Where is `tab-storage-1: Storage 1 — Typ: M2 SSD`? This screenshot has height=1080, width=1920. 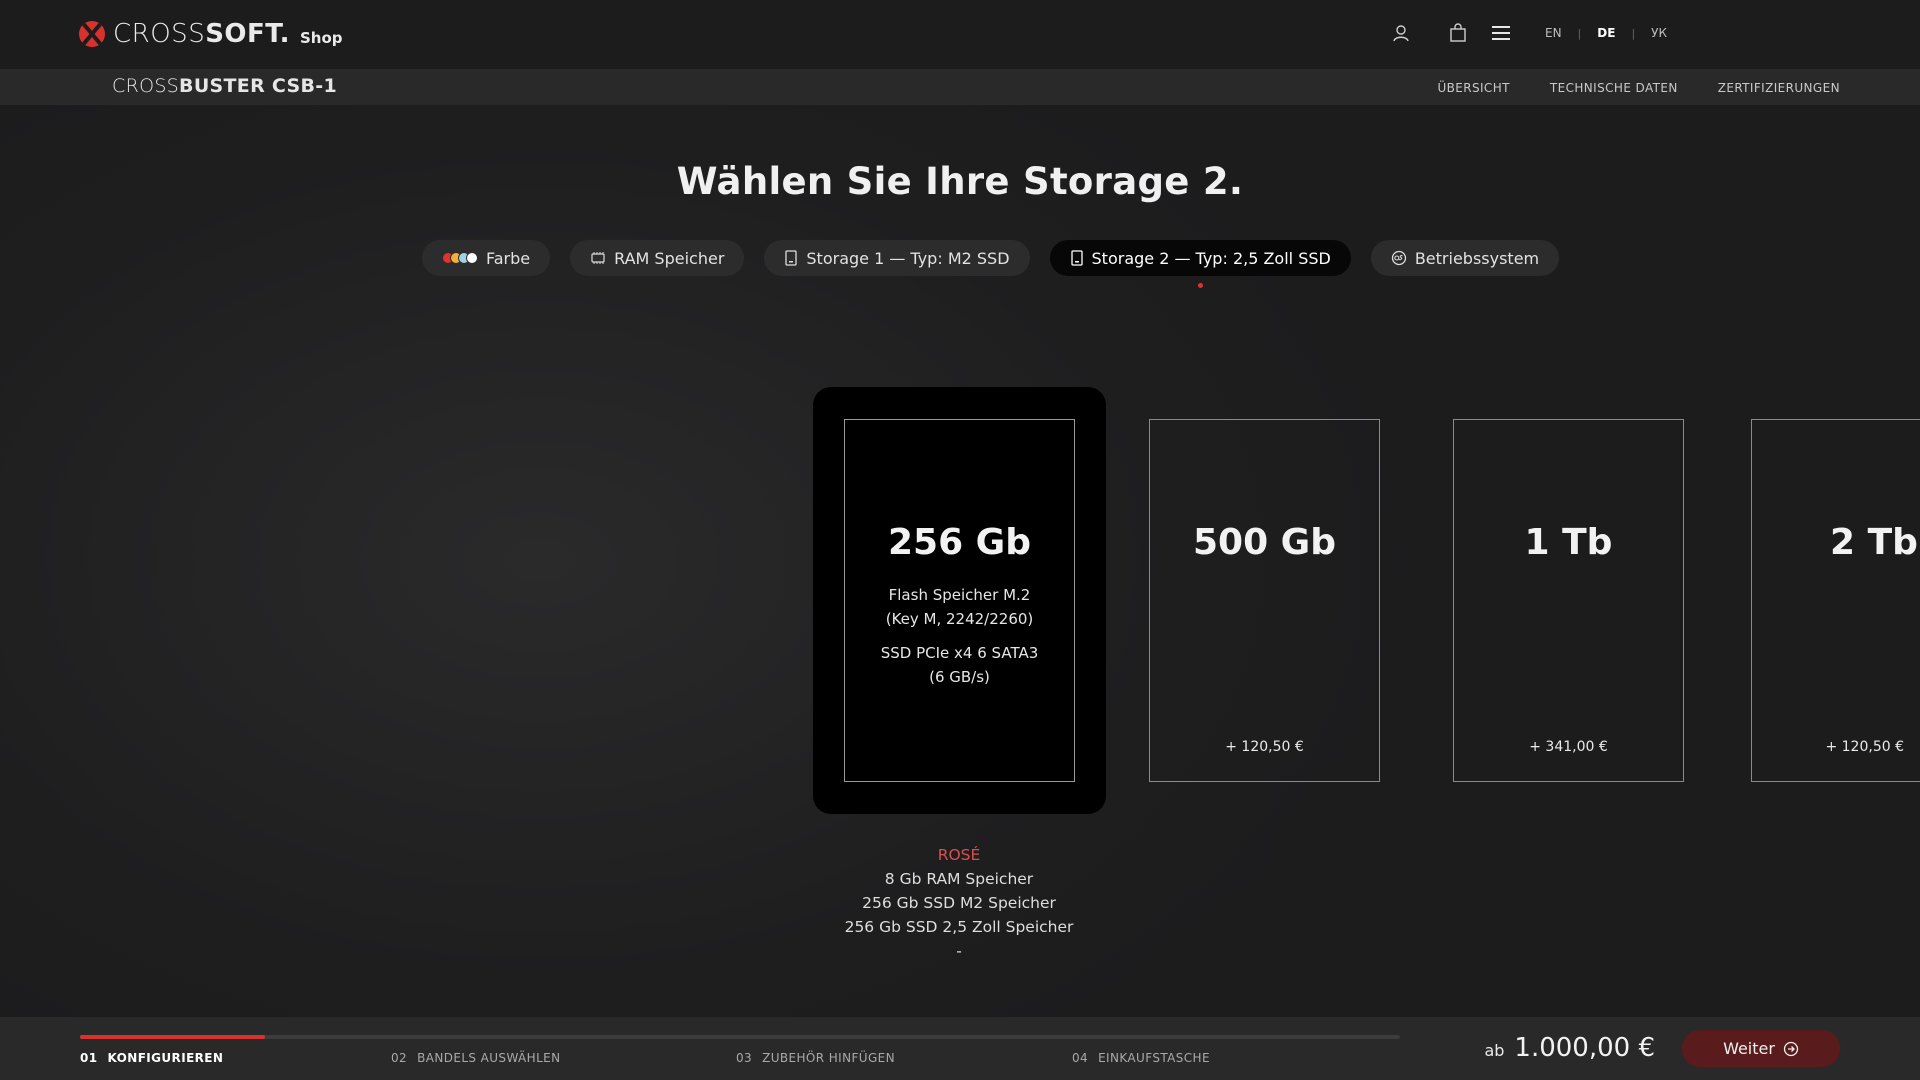 tab-storage-1: Storage 1 — Typ: M2 SSD is located at coordinates (897, 258).